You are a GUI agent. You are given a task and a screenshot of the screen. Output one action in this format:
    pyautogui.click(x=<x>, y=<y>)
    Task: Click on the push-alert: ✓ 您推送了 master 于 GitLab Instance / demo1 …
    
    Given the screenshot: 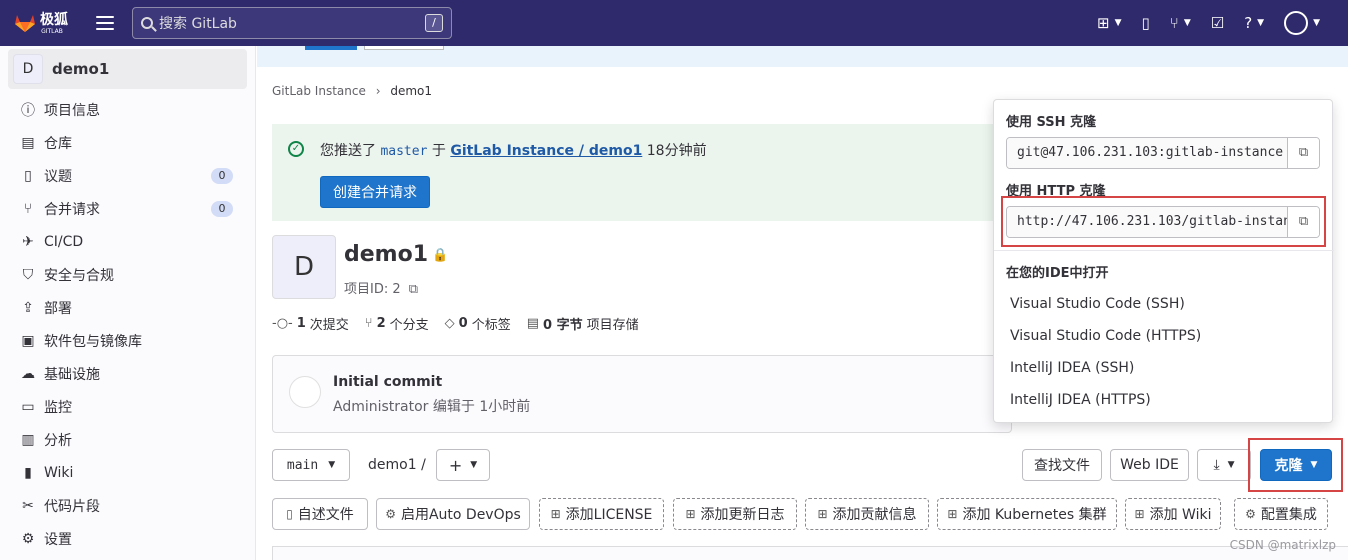 What is the action you would take?
    pyautogui.click(x=642, y=172)
    